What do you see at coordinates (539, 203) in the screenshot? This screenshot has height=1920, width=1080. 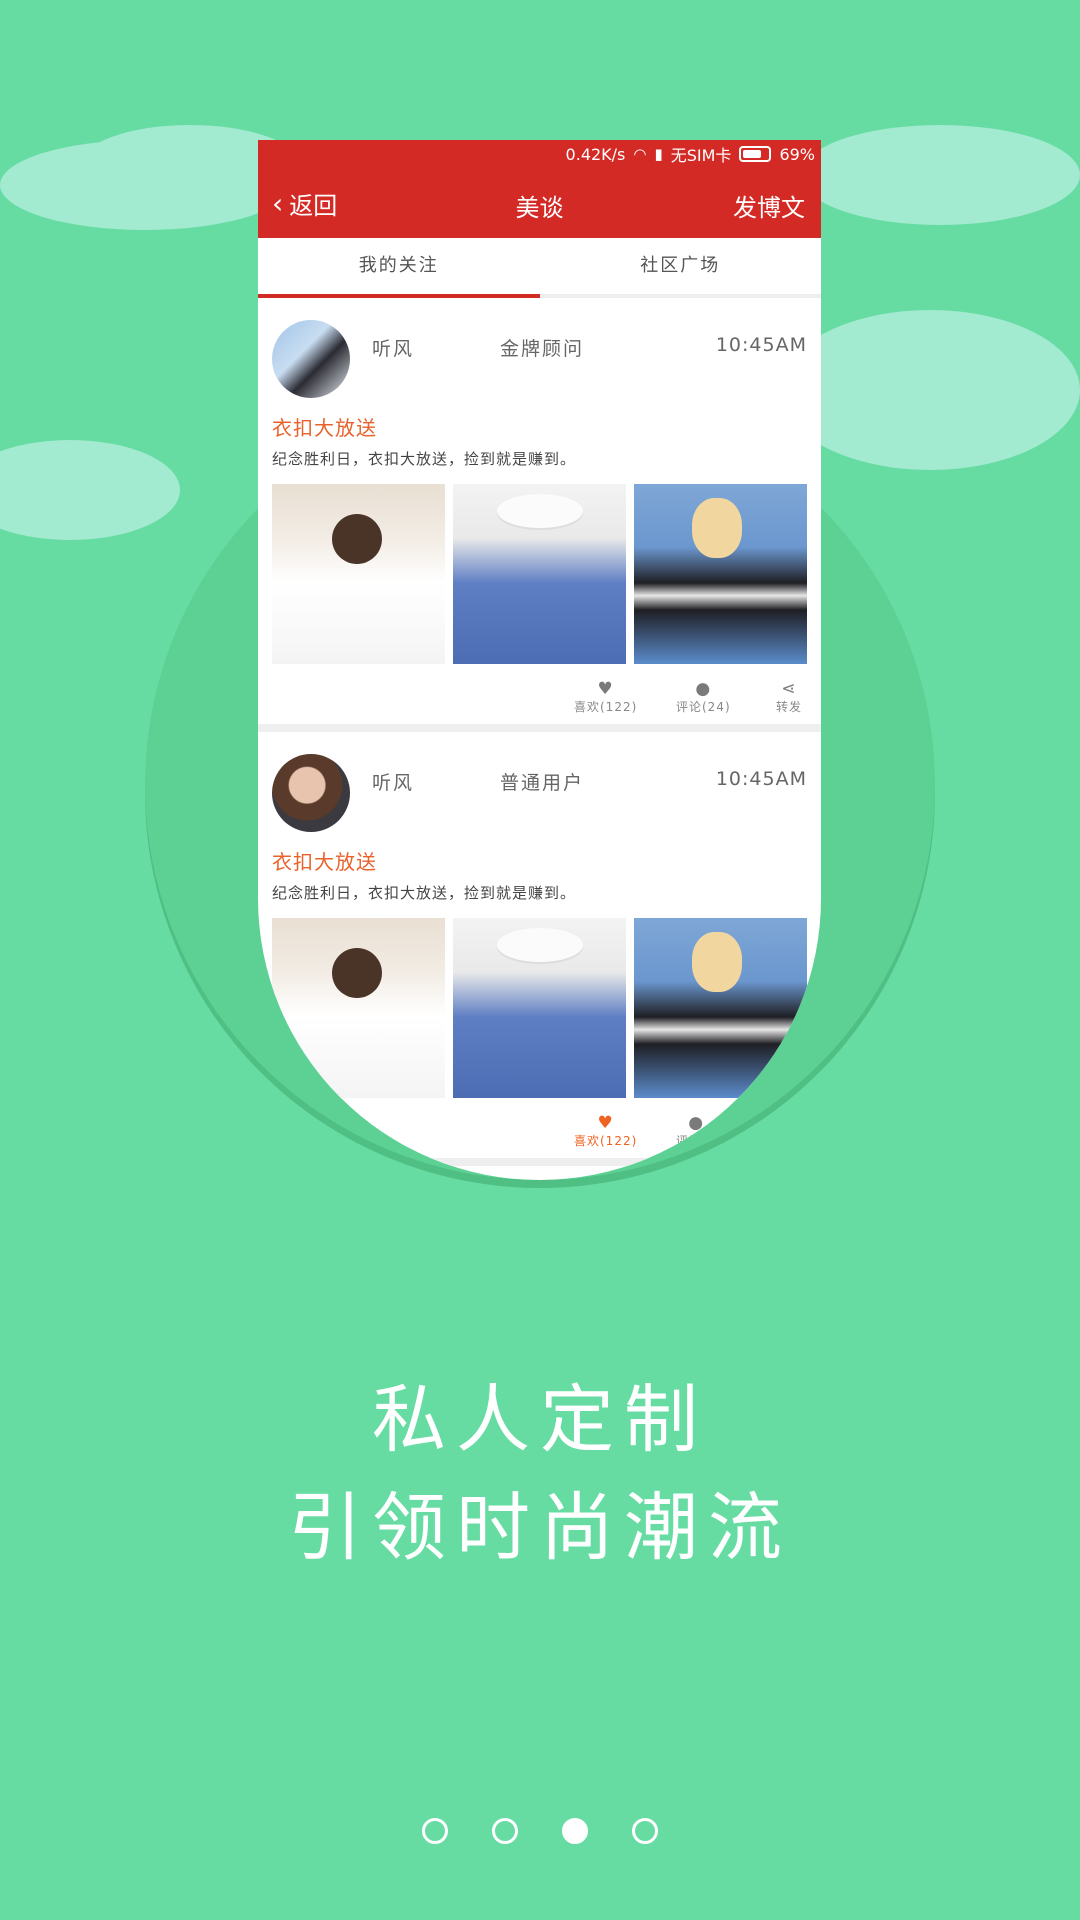 I see `nav-bar: ‹ 返回 美谈 发博文` at bounding box center [539, 203].